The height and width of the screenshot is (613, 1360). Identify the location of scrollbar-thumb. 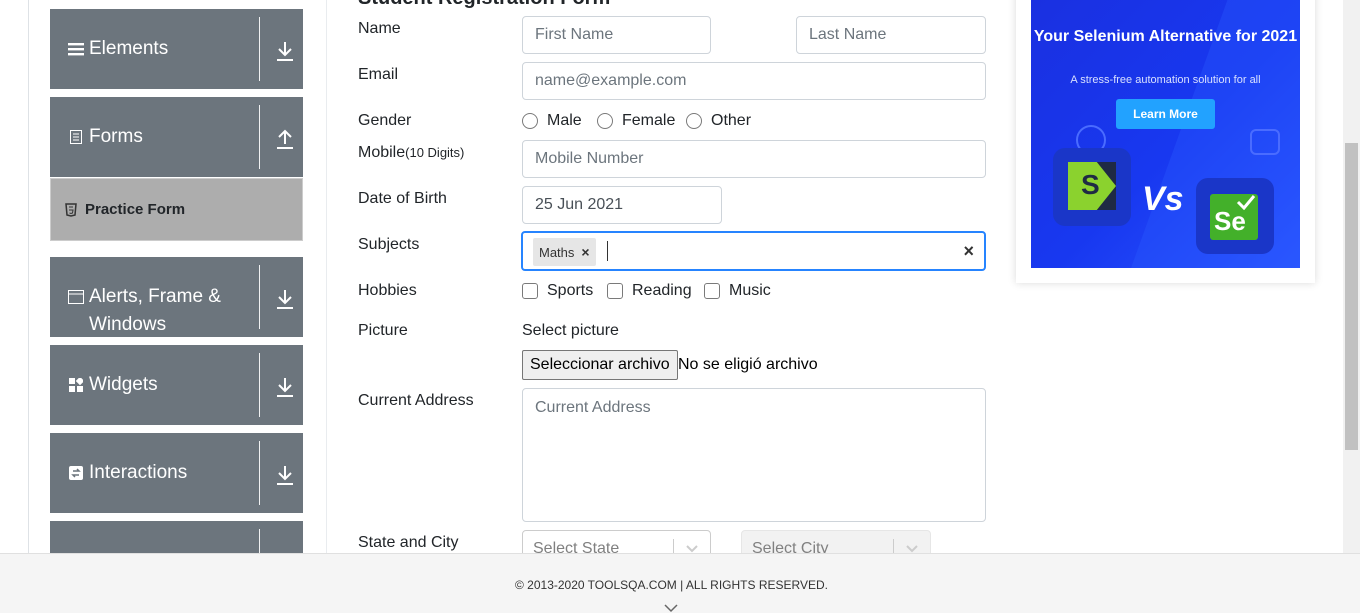
(1351, 296).